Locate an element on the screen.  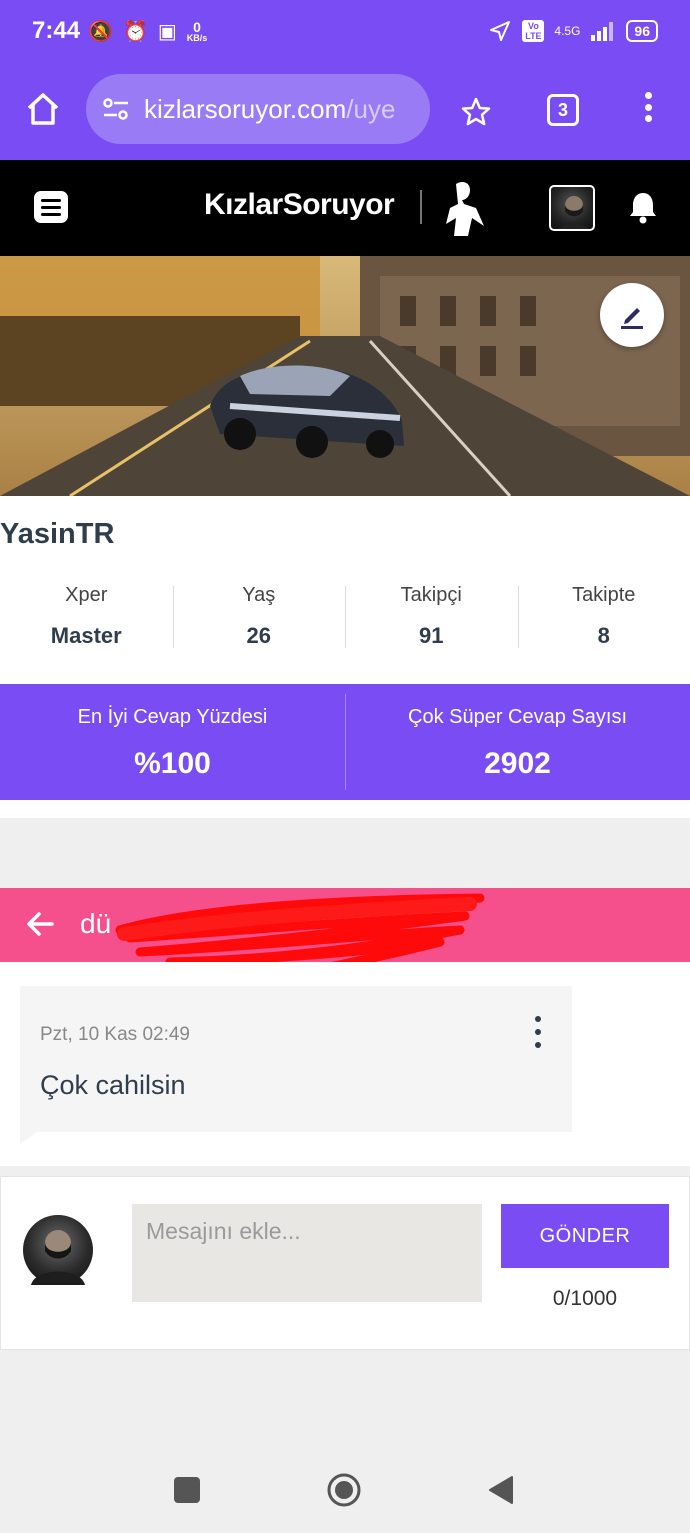
logo-divider is located at coordinates (421, 207).